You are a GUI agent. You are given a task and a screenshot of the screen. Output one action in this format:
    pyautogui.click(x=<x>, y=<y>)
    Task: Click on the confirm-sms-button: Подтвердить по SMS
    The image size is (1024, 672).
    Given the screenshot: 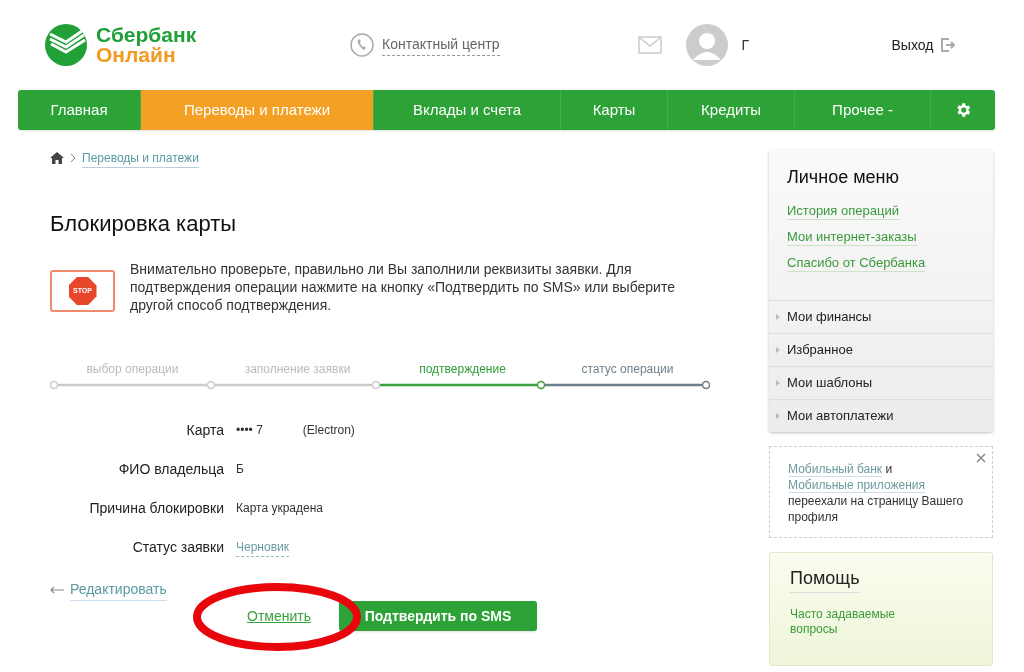 What is the action you would take?
    pyautogui.click(x=438, y=616)
    